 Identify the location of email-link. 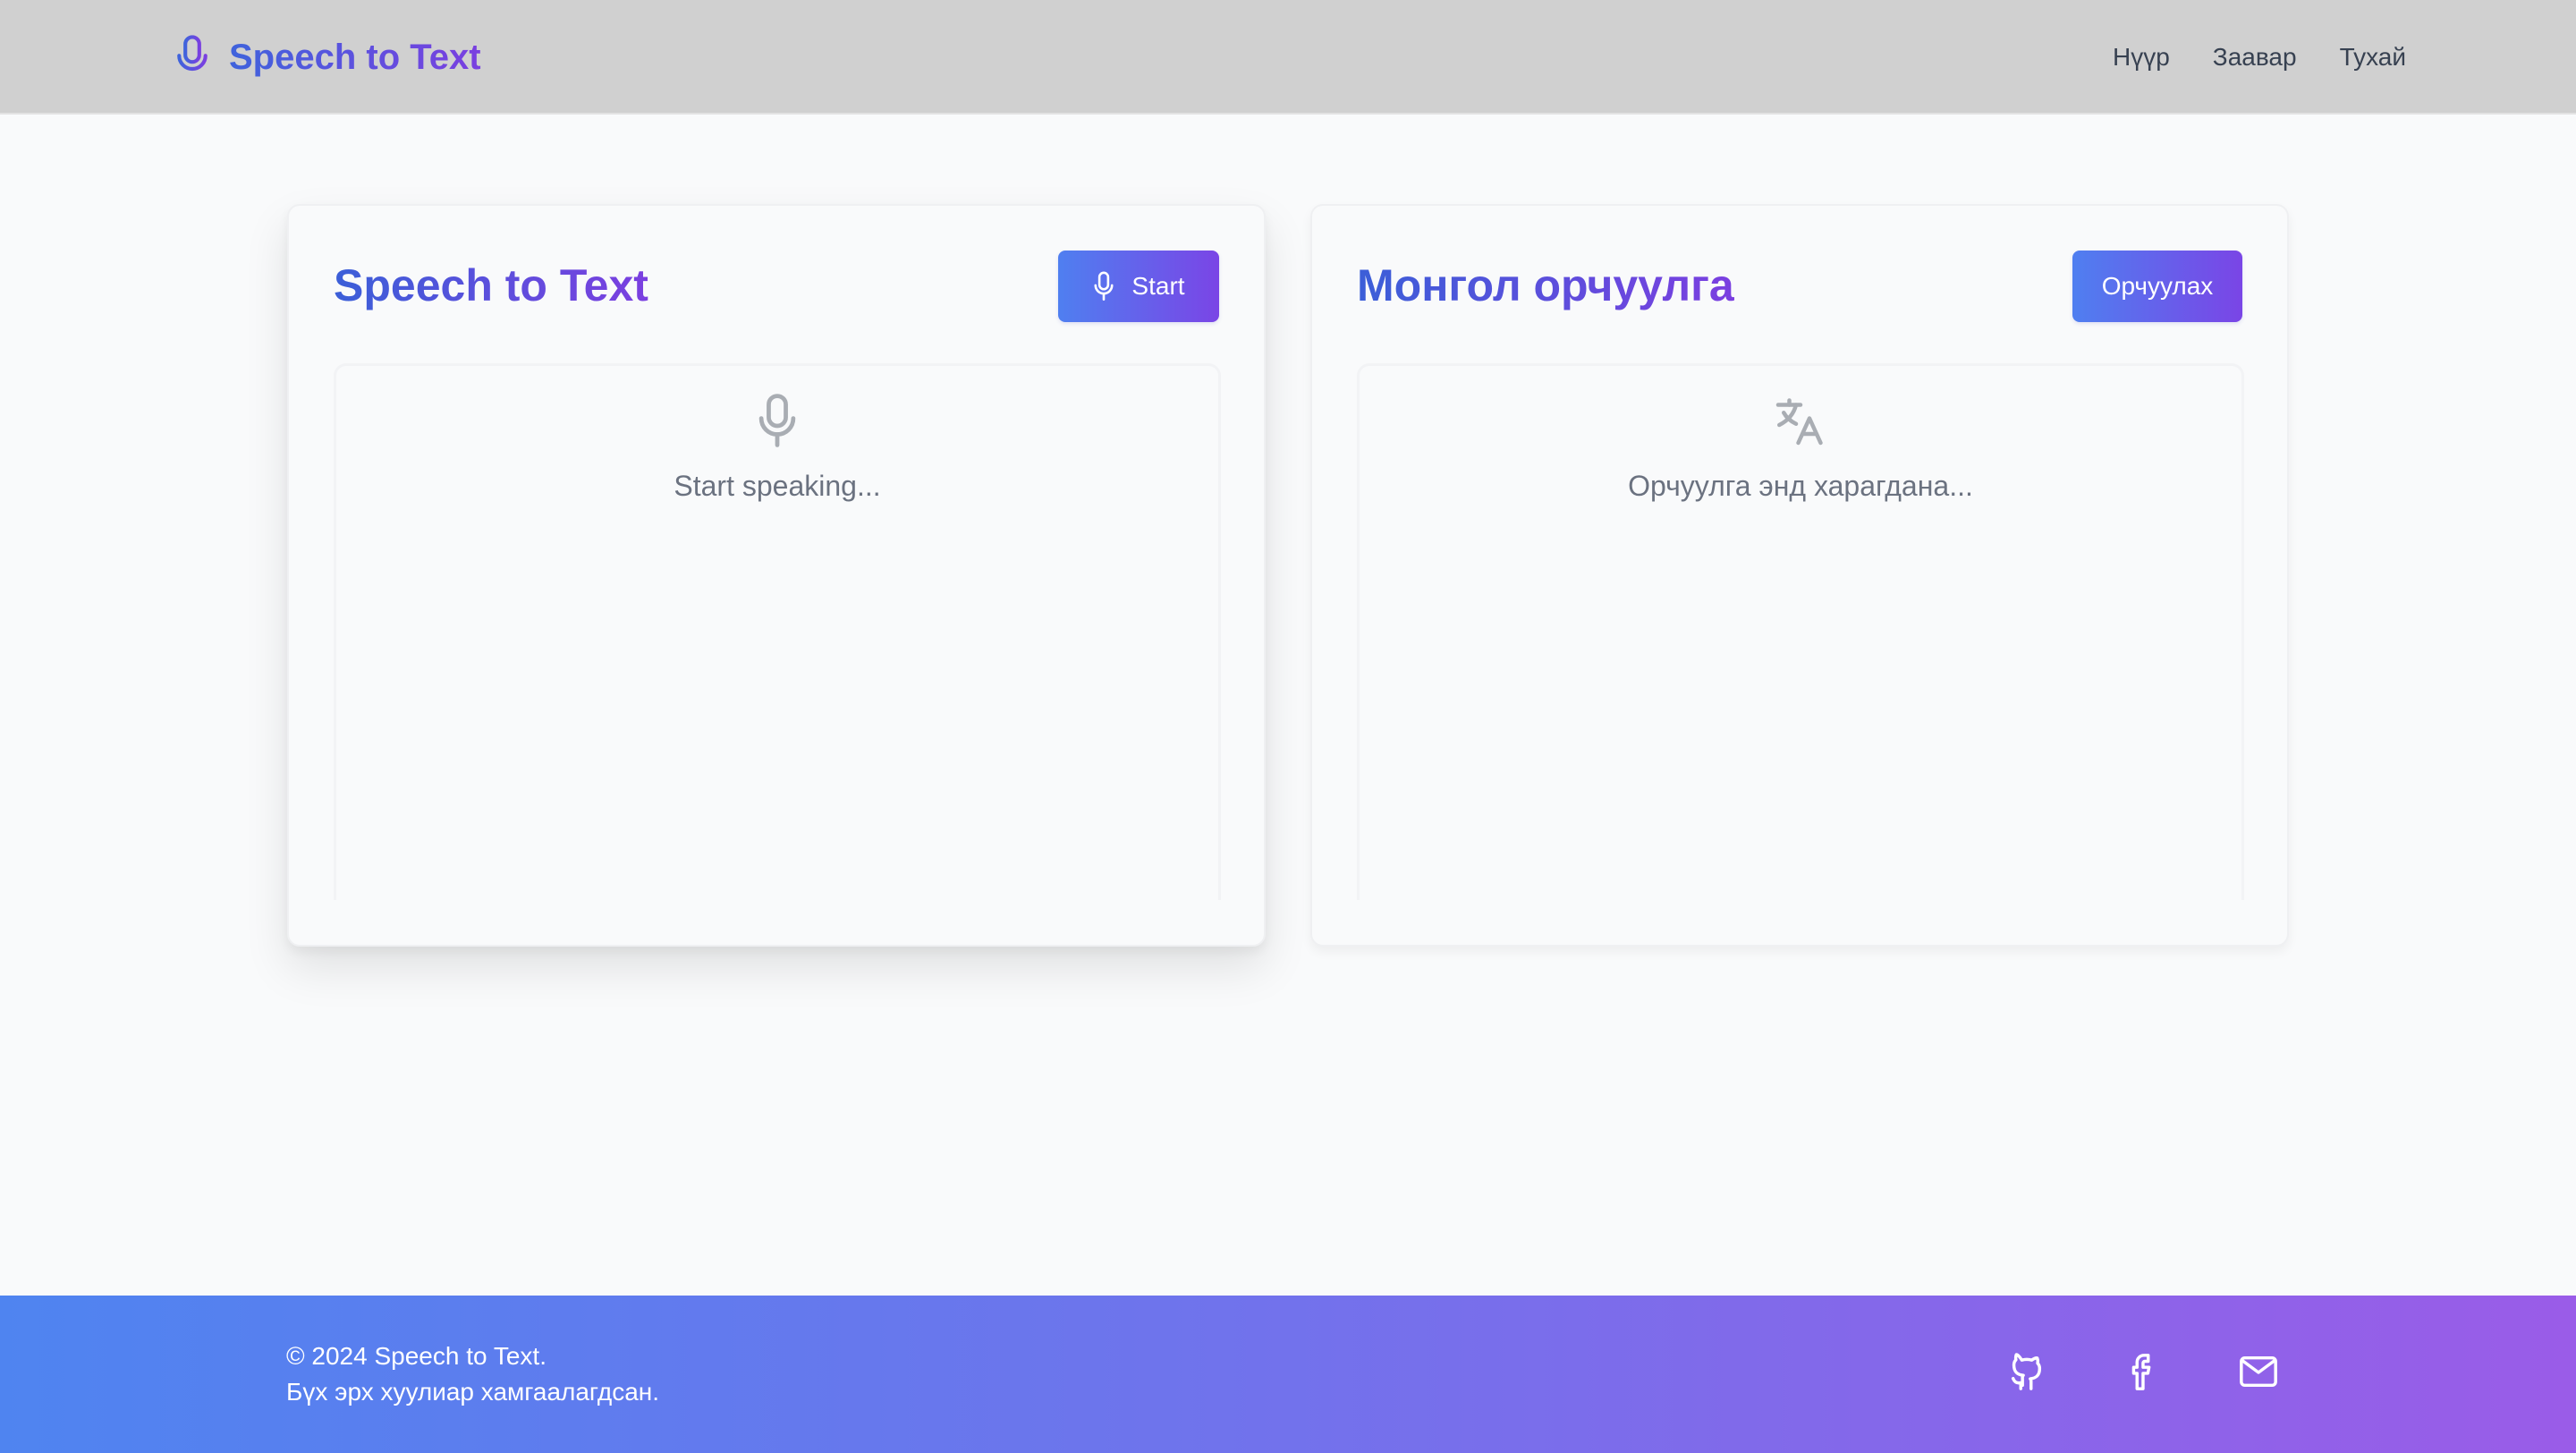
(2258, 1371).